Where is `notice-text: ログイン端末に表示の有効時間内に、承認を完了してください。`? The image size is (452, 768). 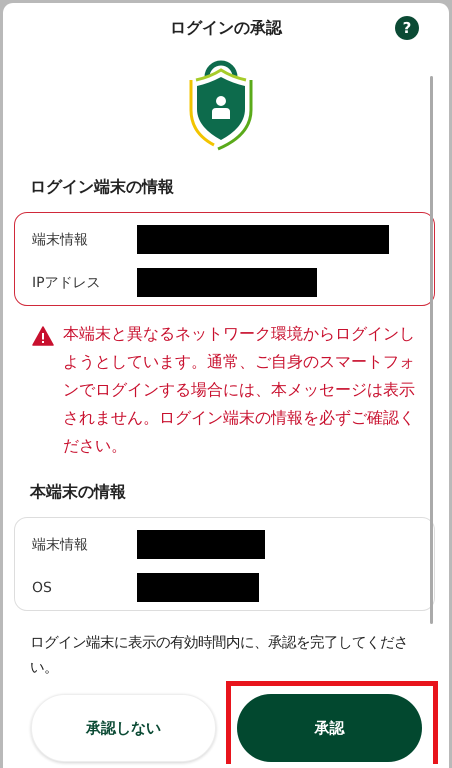 notice-text: ログイン端末に表示の有効時間内に、承認を完了してください。 is located at coordinates (219, 656).